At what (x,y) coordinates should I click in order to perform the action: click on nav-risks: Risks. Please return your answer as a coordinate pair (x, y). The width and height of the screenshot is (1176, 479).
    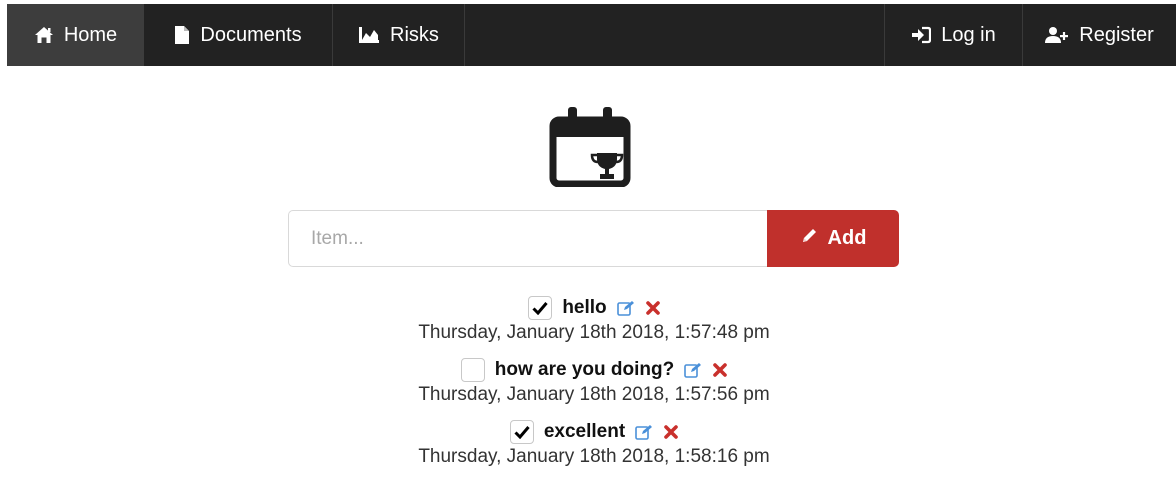
    Looking at the image, I should click on (399, 35).